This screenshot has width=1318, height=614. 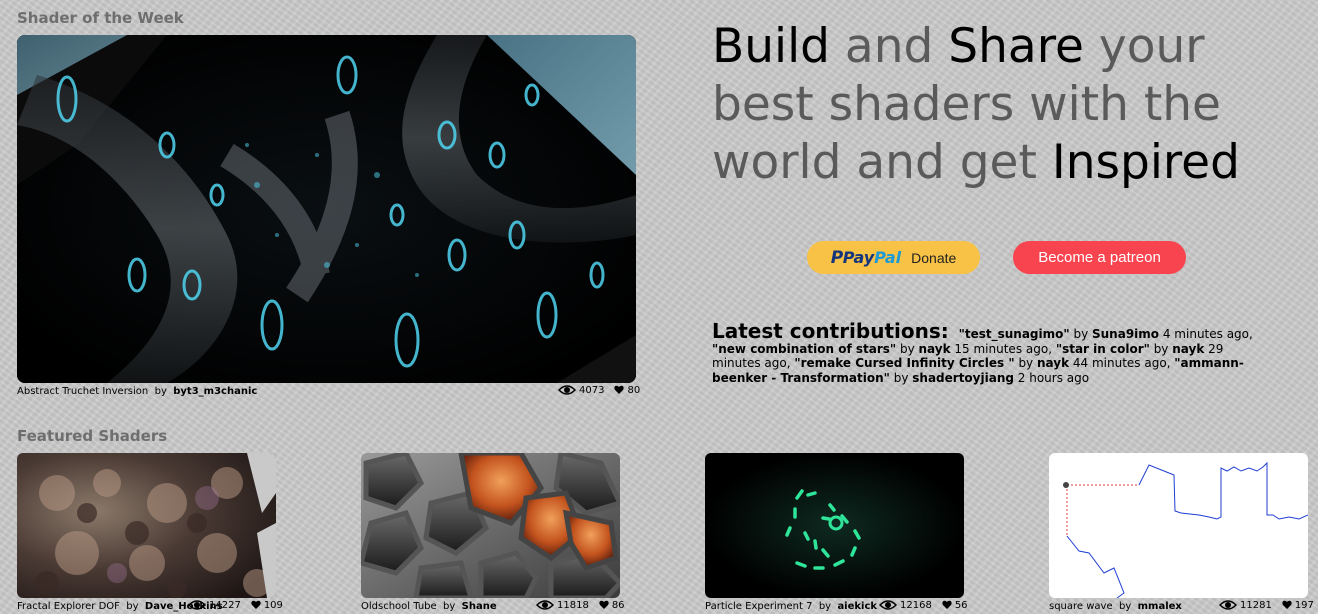 I want to click on views-count: 4073, so click(x=592, y=390).